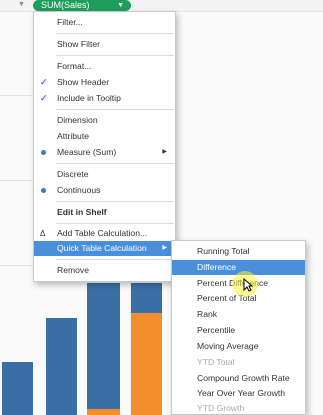  I want to click on submenu-item-year-over-year-growth: Year Over Year Growth, so click(238, 393).